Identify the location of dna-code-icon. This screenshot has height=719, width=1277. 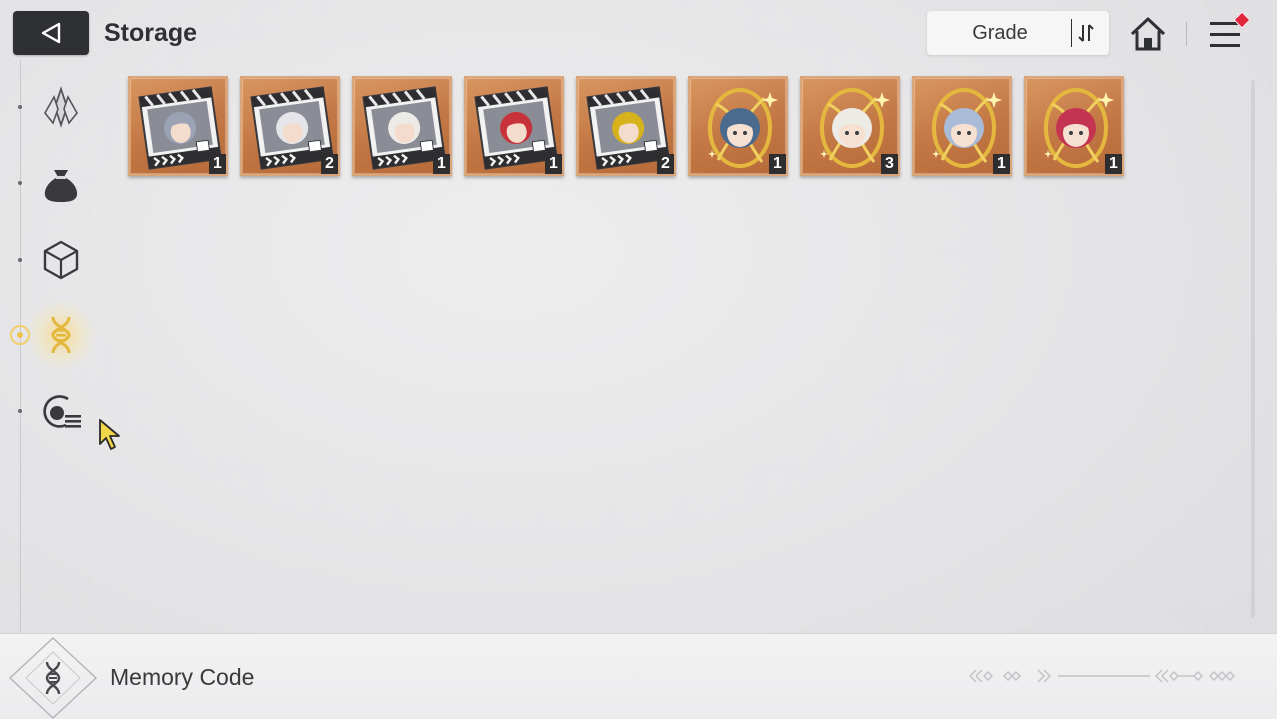
(61, 335).